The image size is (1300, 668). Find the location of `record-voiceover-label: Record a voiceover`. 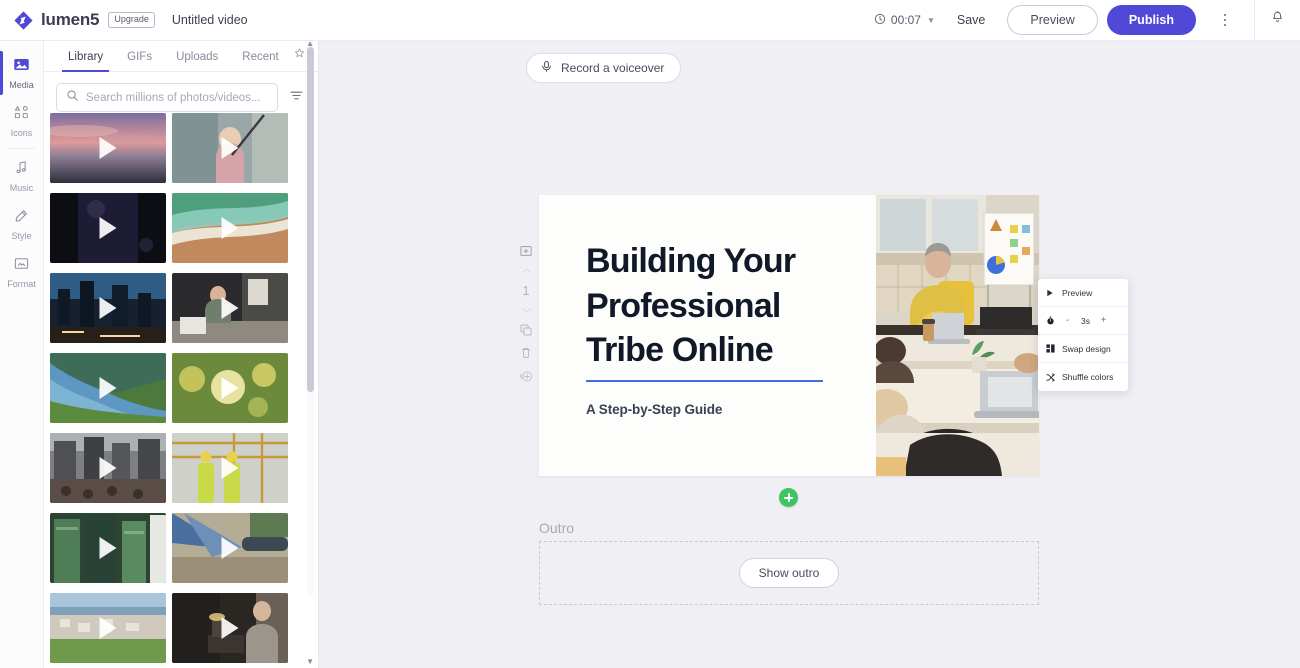

record-voiceover-label: Record a voiceover is located at coordinates (613, 68).